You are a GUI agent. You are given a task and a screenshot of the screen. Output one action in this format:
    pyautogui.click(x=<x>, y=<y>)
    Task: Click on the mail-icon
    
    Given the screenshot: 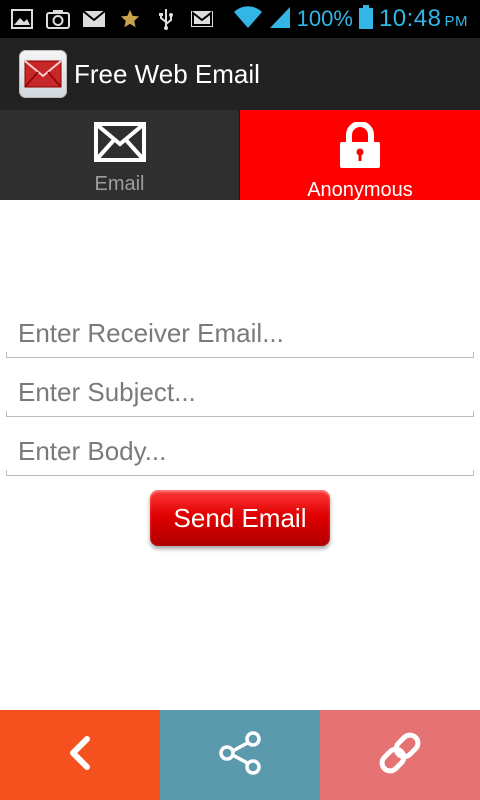 What is the action you would take?
    pyautogui.click(x=94, y=19)
    